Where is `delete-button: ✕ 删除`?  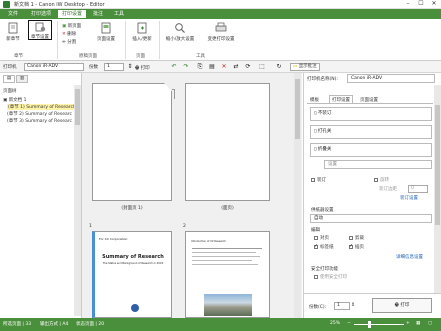
delete-button: ✕ 删除 is located at coordinates (69, 34).